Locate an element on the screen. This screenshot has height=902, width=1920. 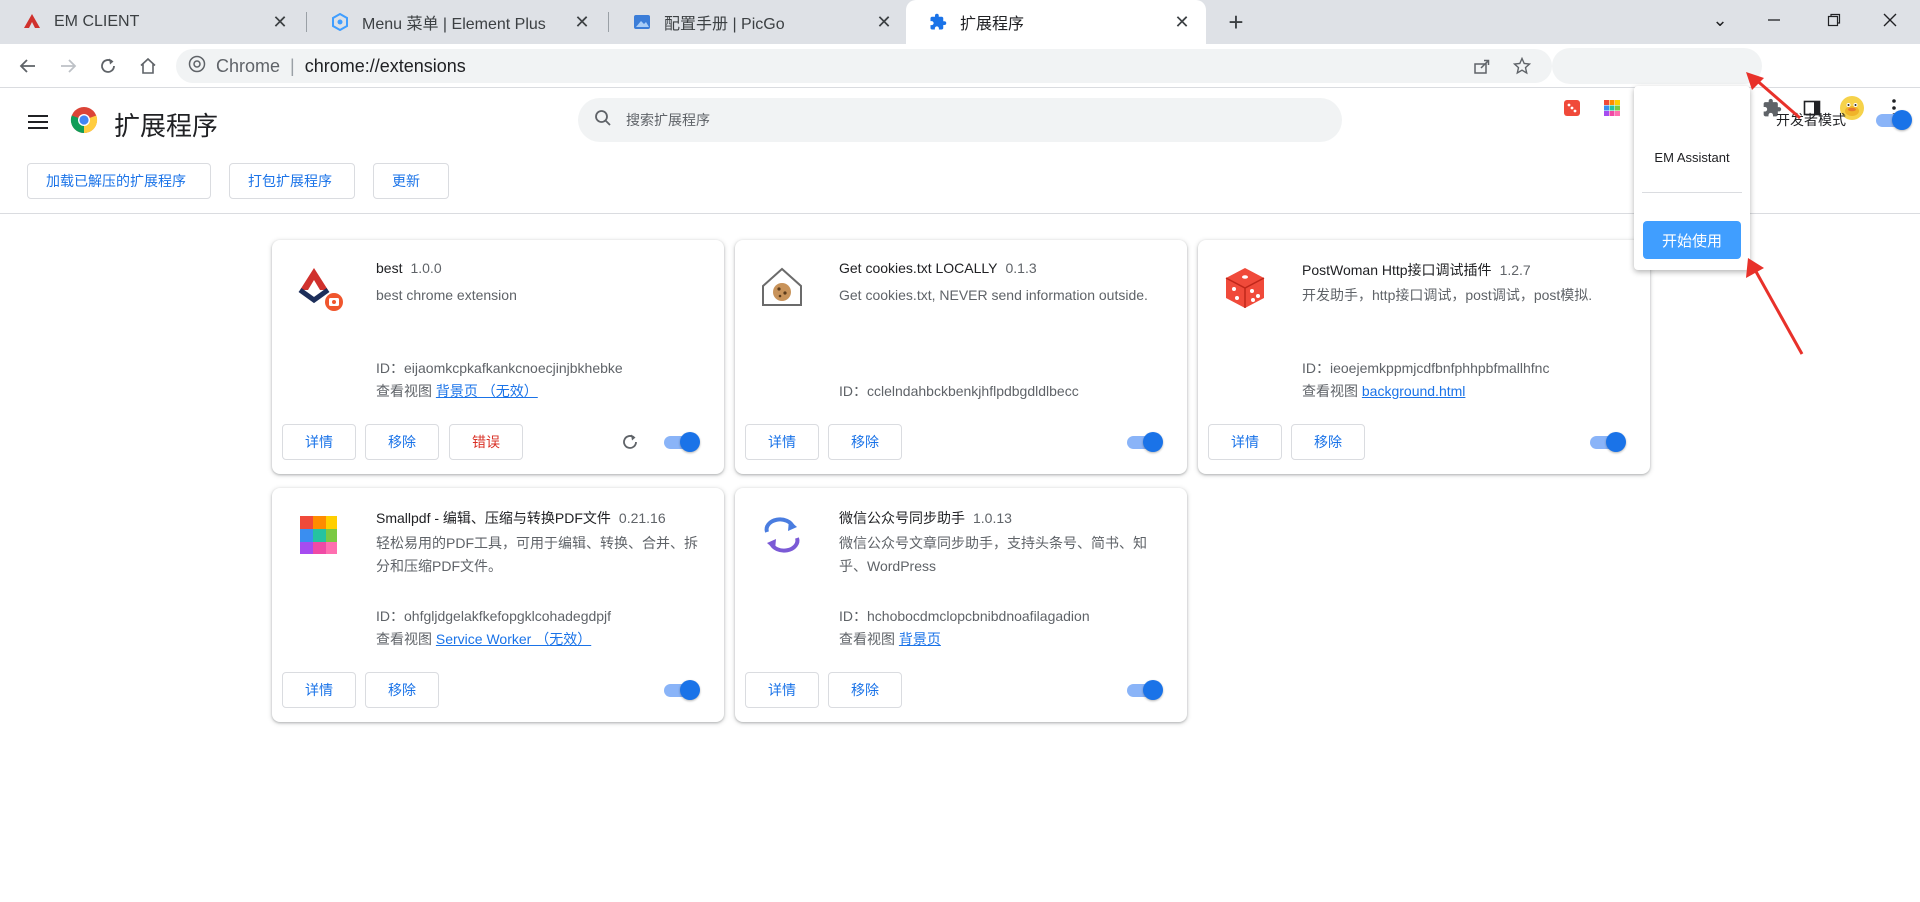
tab-title: Menu 菜单 | Element Plus is located at coordinates (454, 24).